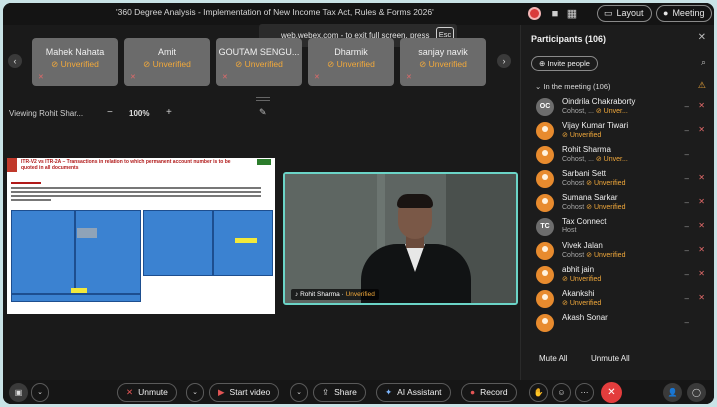 The height and width of the screenshot is (407, 717). What do you see at coordinates (702, 85) in the screenshot?
I see `warning-icon: ⚠` at bounding box center [702, 85].